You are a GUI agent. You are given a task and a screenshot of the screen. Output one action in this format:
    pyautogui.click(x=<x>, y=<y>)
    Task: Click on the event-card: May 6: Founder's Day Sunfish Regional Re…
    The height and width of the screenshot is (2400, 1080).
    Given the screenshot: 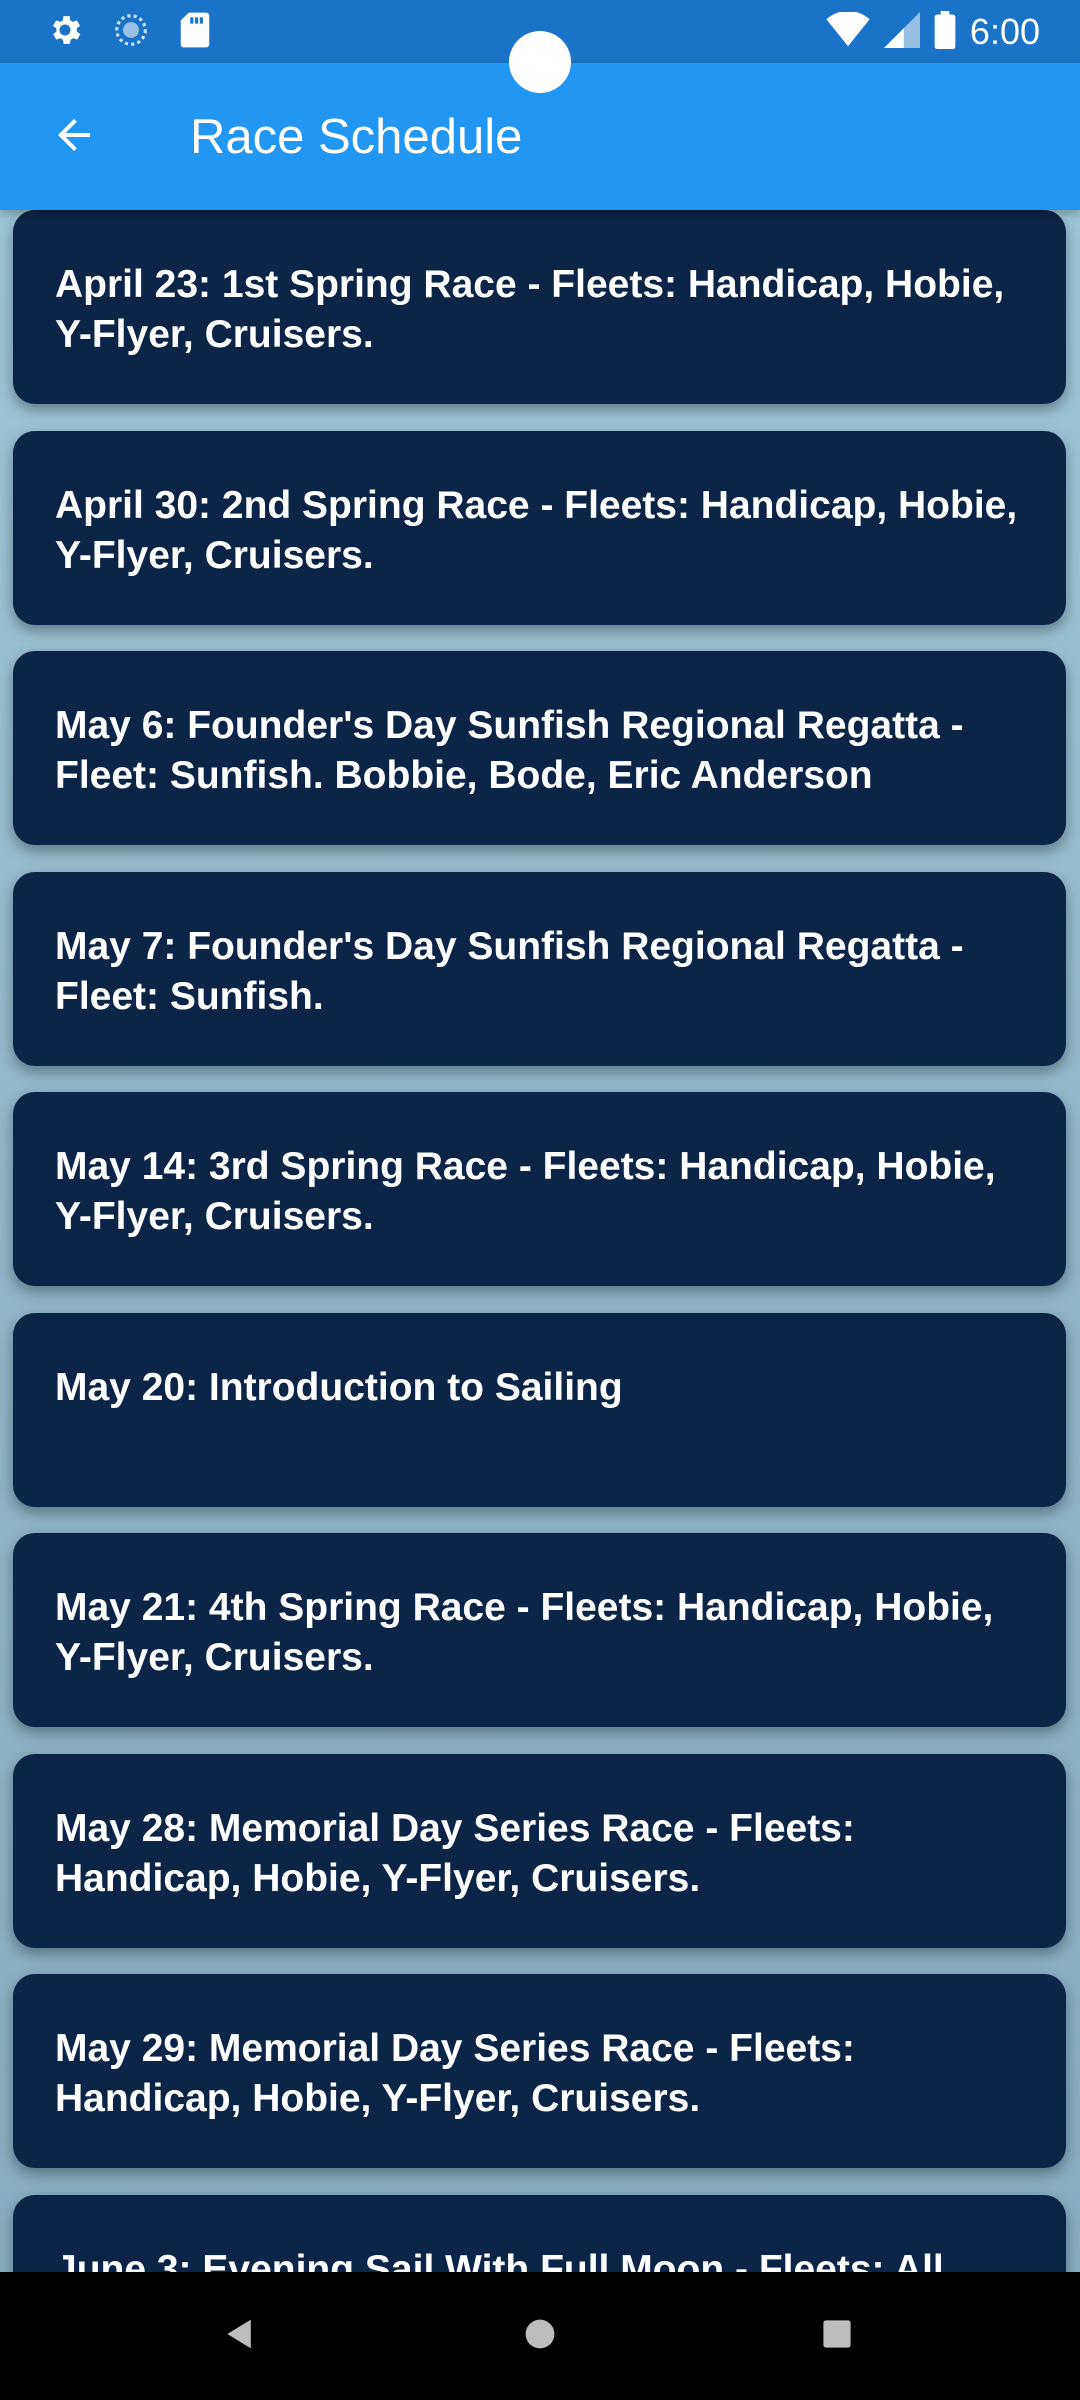 What is the action you would take?
    pyautogui.click(x=539, y=748)
    